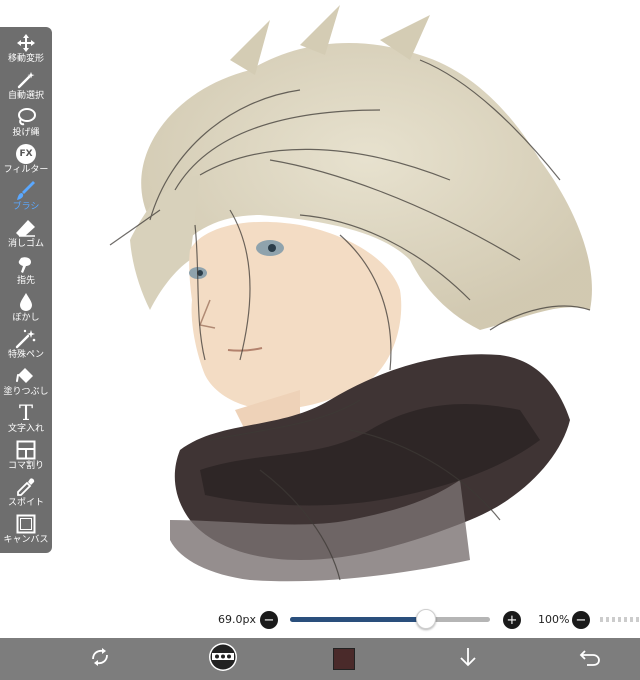 The height and width of the screenshot is (680, 640). Describe the element at coordinates (26, 339) in the screenshot. I see `special-pen-icon` at that location.